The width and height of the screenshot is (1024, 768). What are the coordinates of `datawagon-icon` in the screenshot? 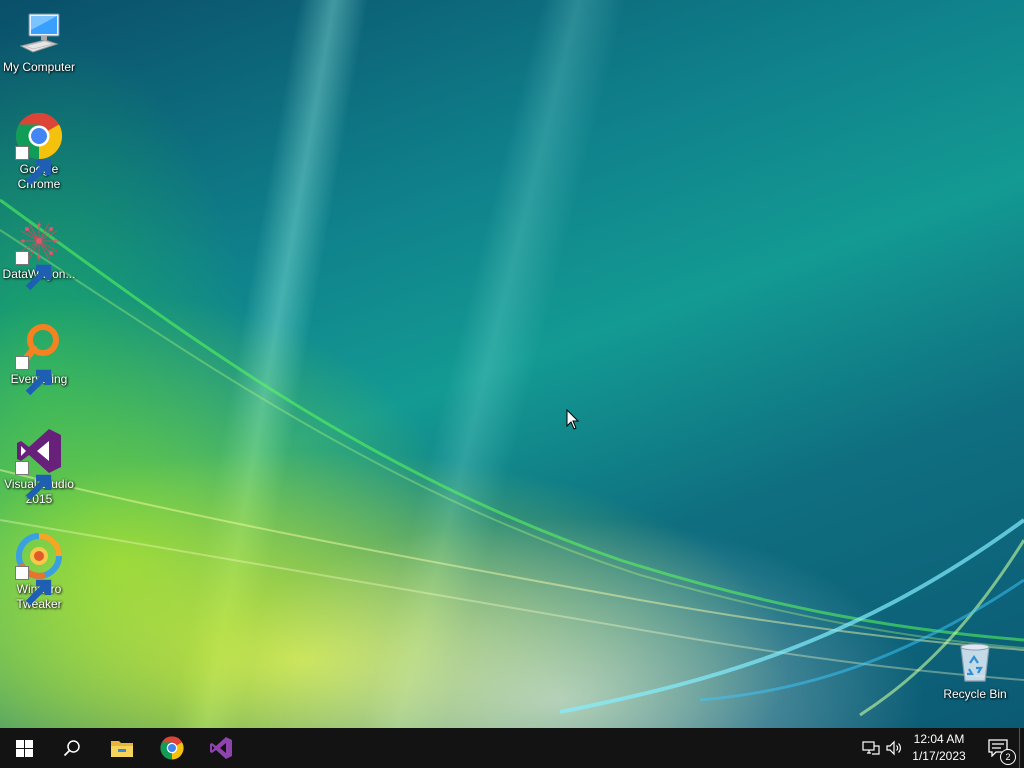 It's located at (39, 254).